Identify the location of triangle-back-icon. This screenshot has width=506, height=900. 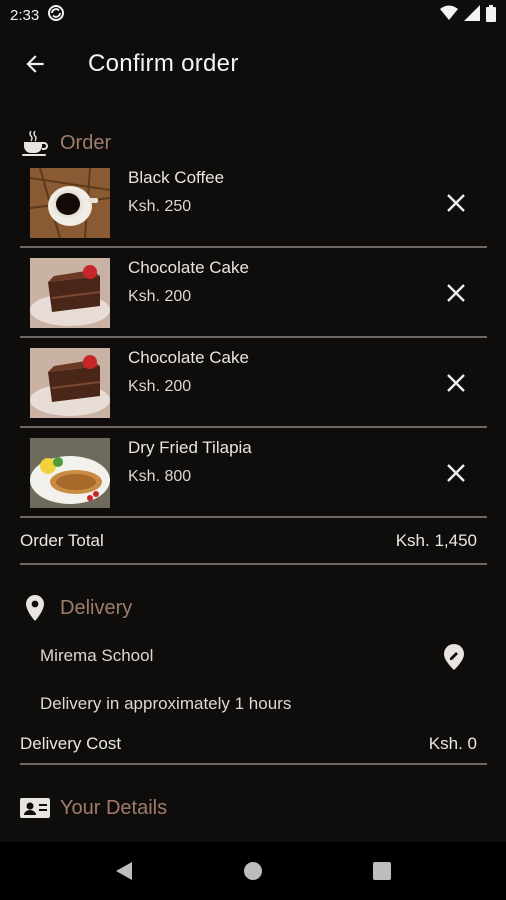
(124, 871).